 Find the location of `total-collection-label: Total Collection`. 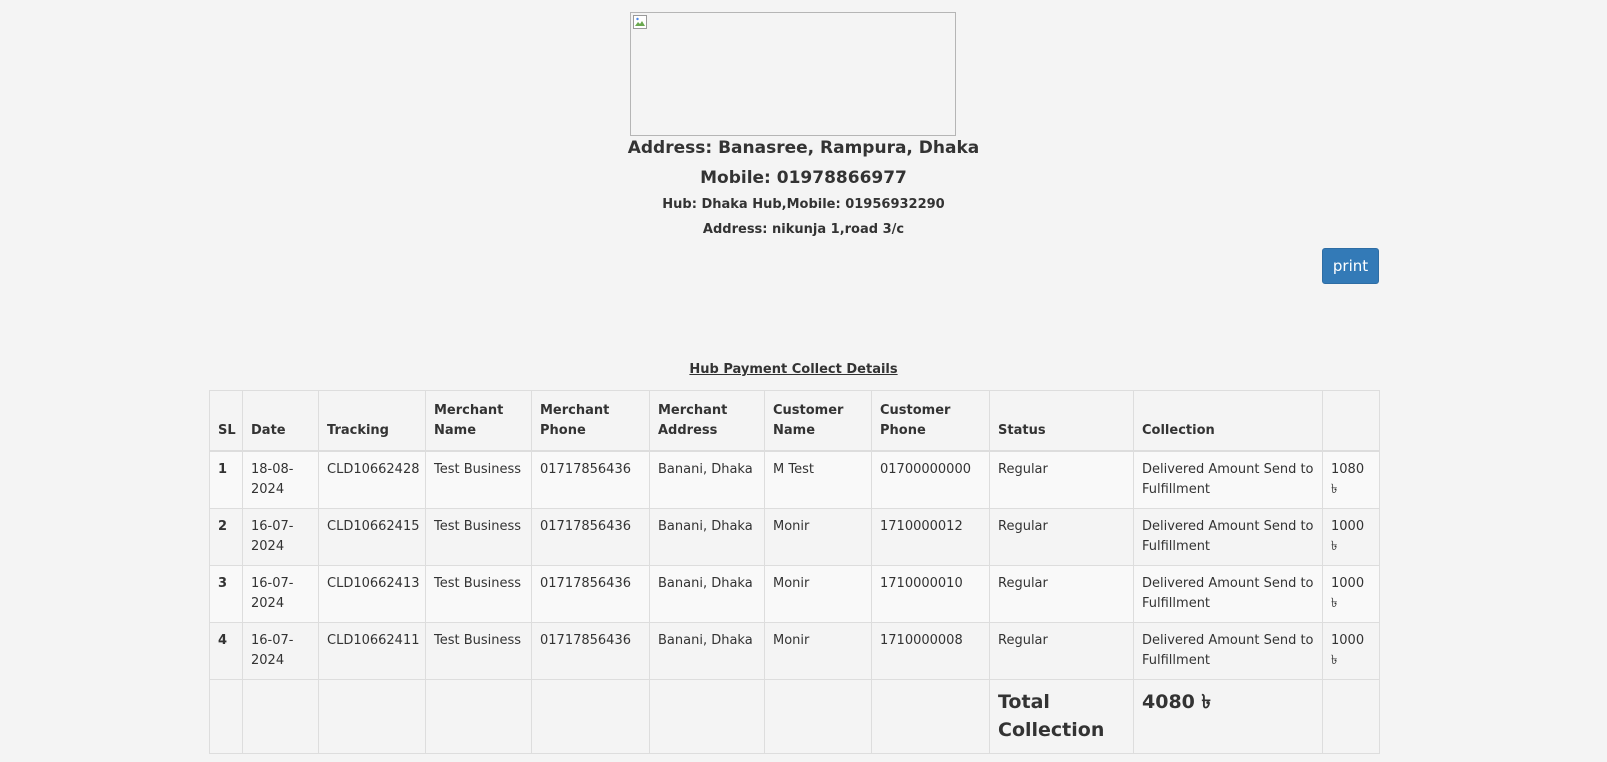

total-collection-label: Total Collection is located at coordinates (1061, 716).